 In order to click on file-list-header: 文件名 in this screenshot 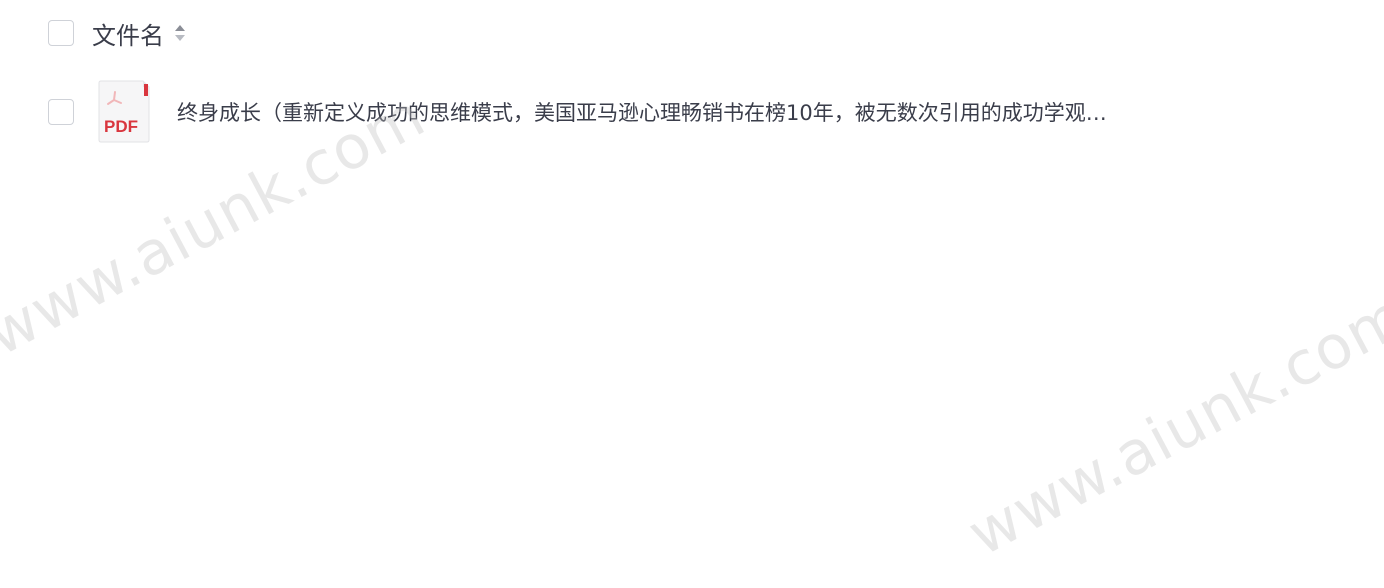, I will do `click(117, 33)`.